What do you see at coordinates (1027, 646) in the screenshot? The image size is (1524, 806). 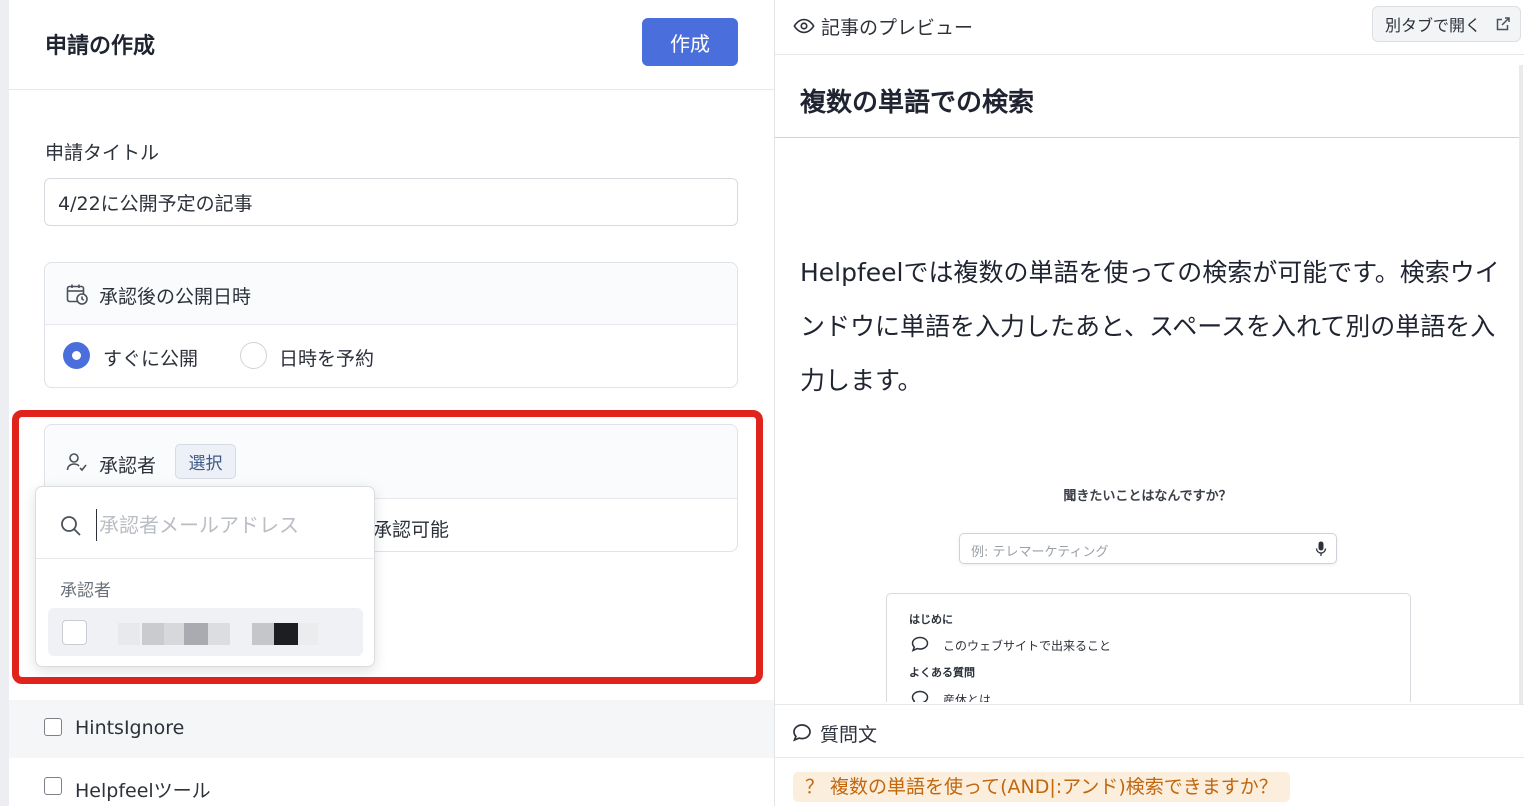 I see `screenshot-item: このウェブサイトで出来ること` at bounding box center [1027, 646].